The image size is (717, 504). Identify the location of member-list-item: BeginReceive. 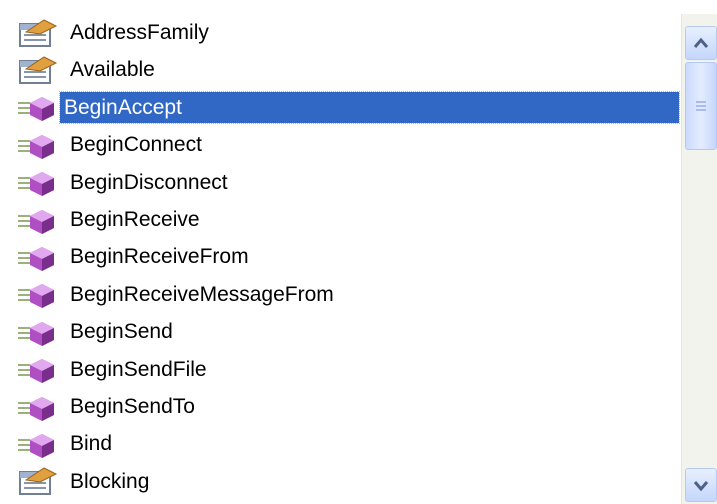
(340, 219).